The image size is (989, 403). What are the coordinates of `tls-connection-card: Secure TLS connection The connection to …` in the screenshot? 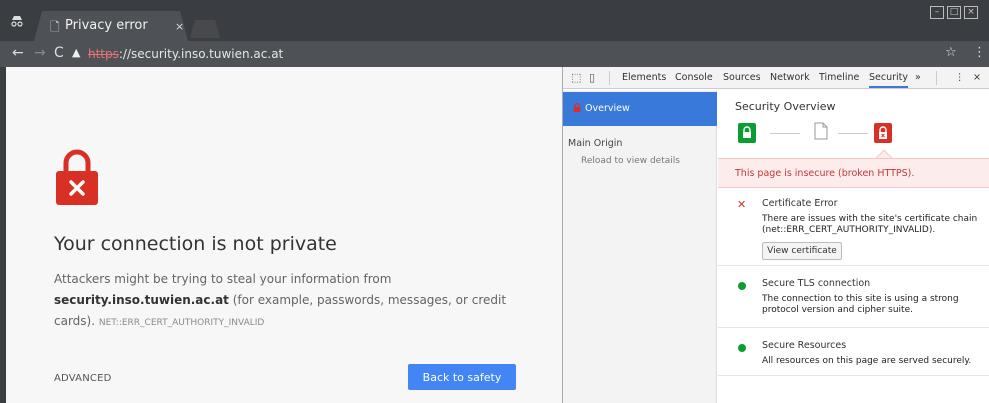 It's located at (853, 297).